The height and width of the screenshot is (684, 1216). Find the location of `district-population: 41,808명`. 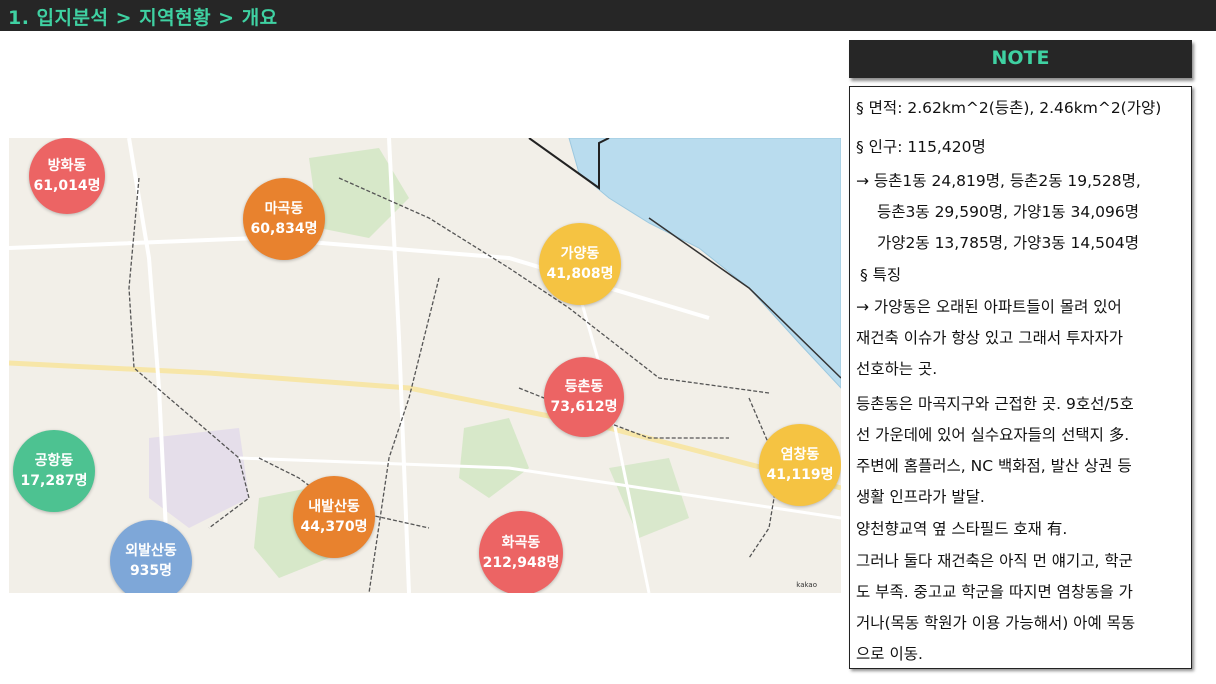

district-population: 41,808명 is located at coordinates (580, 274).